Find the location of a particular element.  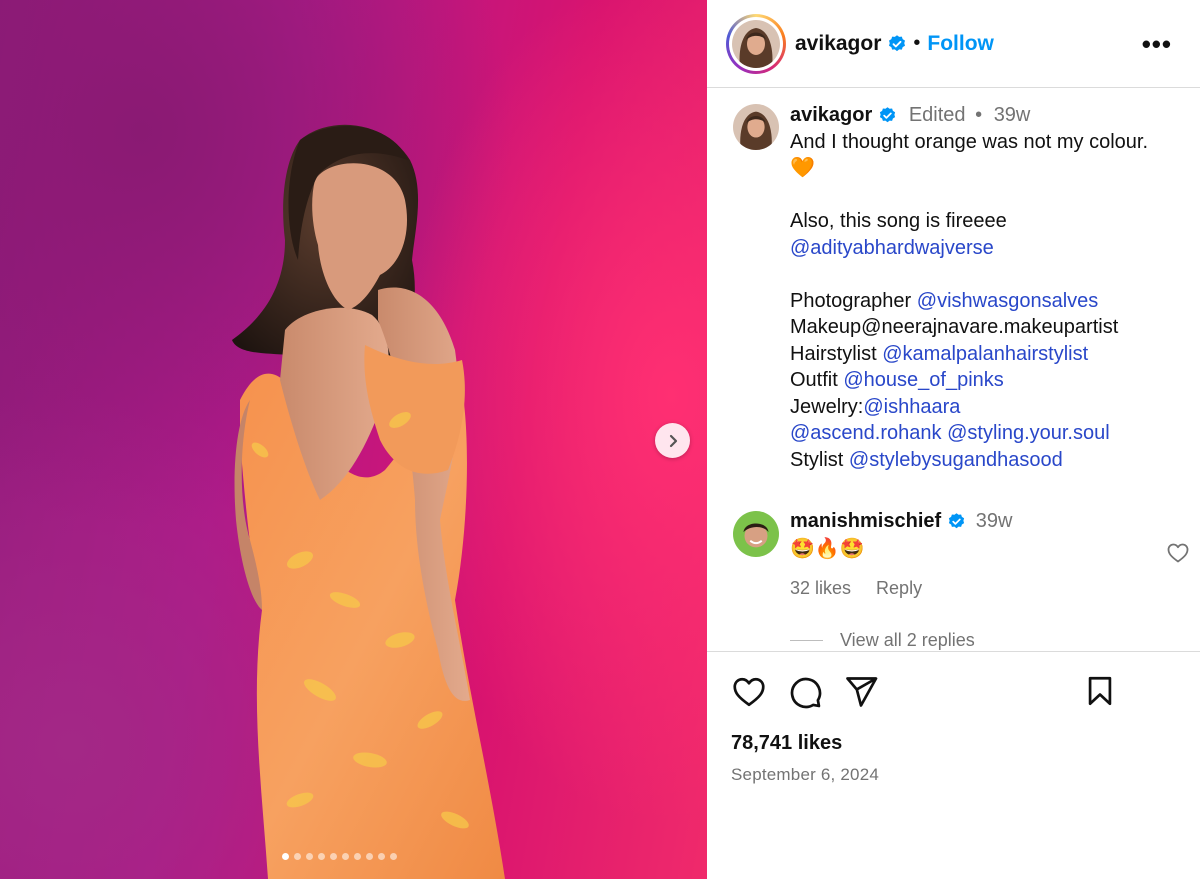

caption-line: Also, this song is fireeee is located at coordinates (898, 221).